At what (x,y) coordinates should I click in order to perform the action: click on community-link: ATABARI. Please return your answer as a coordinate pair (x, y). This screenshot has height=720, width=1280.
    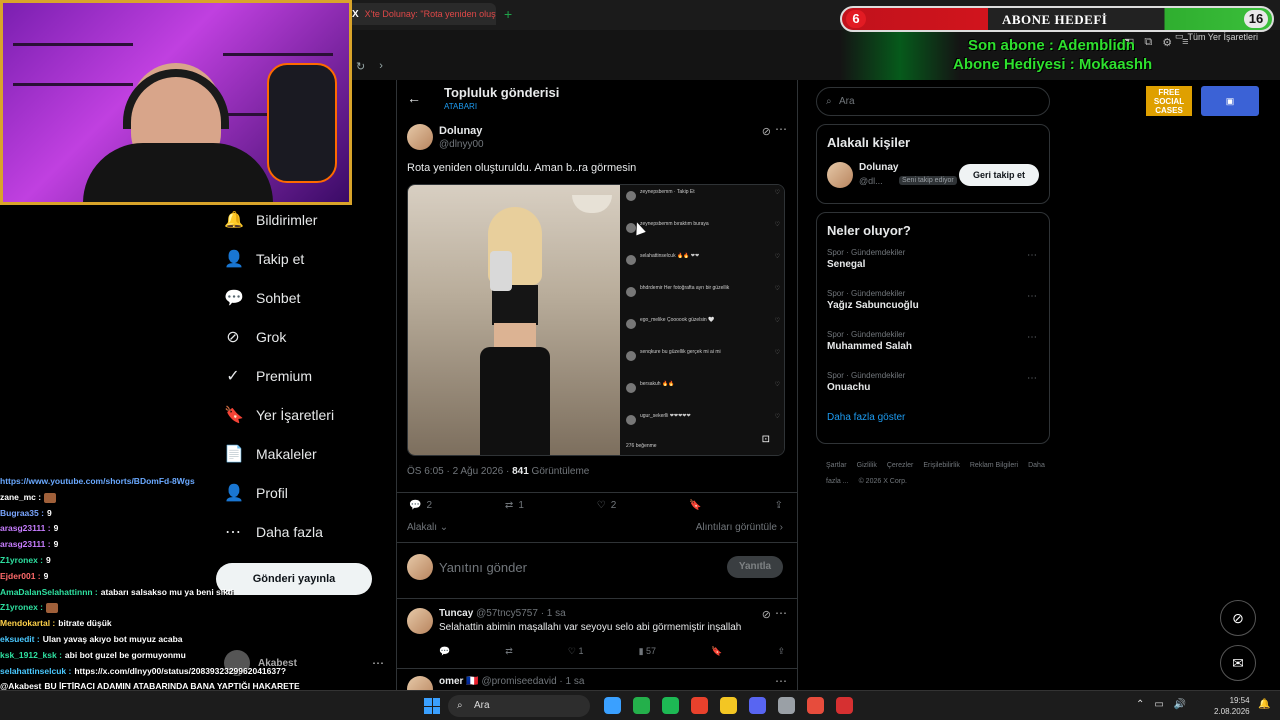
    Looking at the image, I should click on (460, 106).